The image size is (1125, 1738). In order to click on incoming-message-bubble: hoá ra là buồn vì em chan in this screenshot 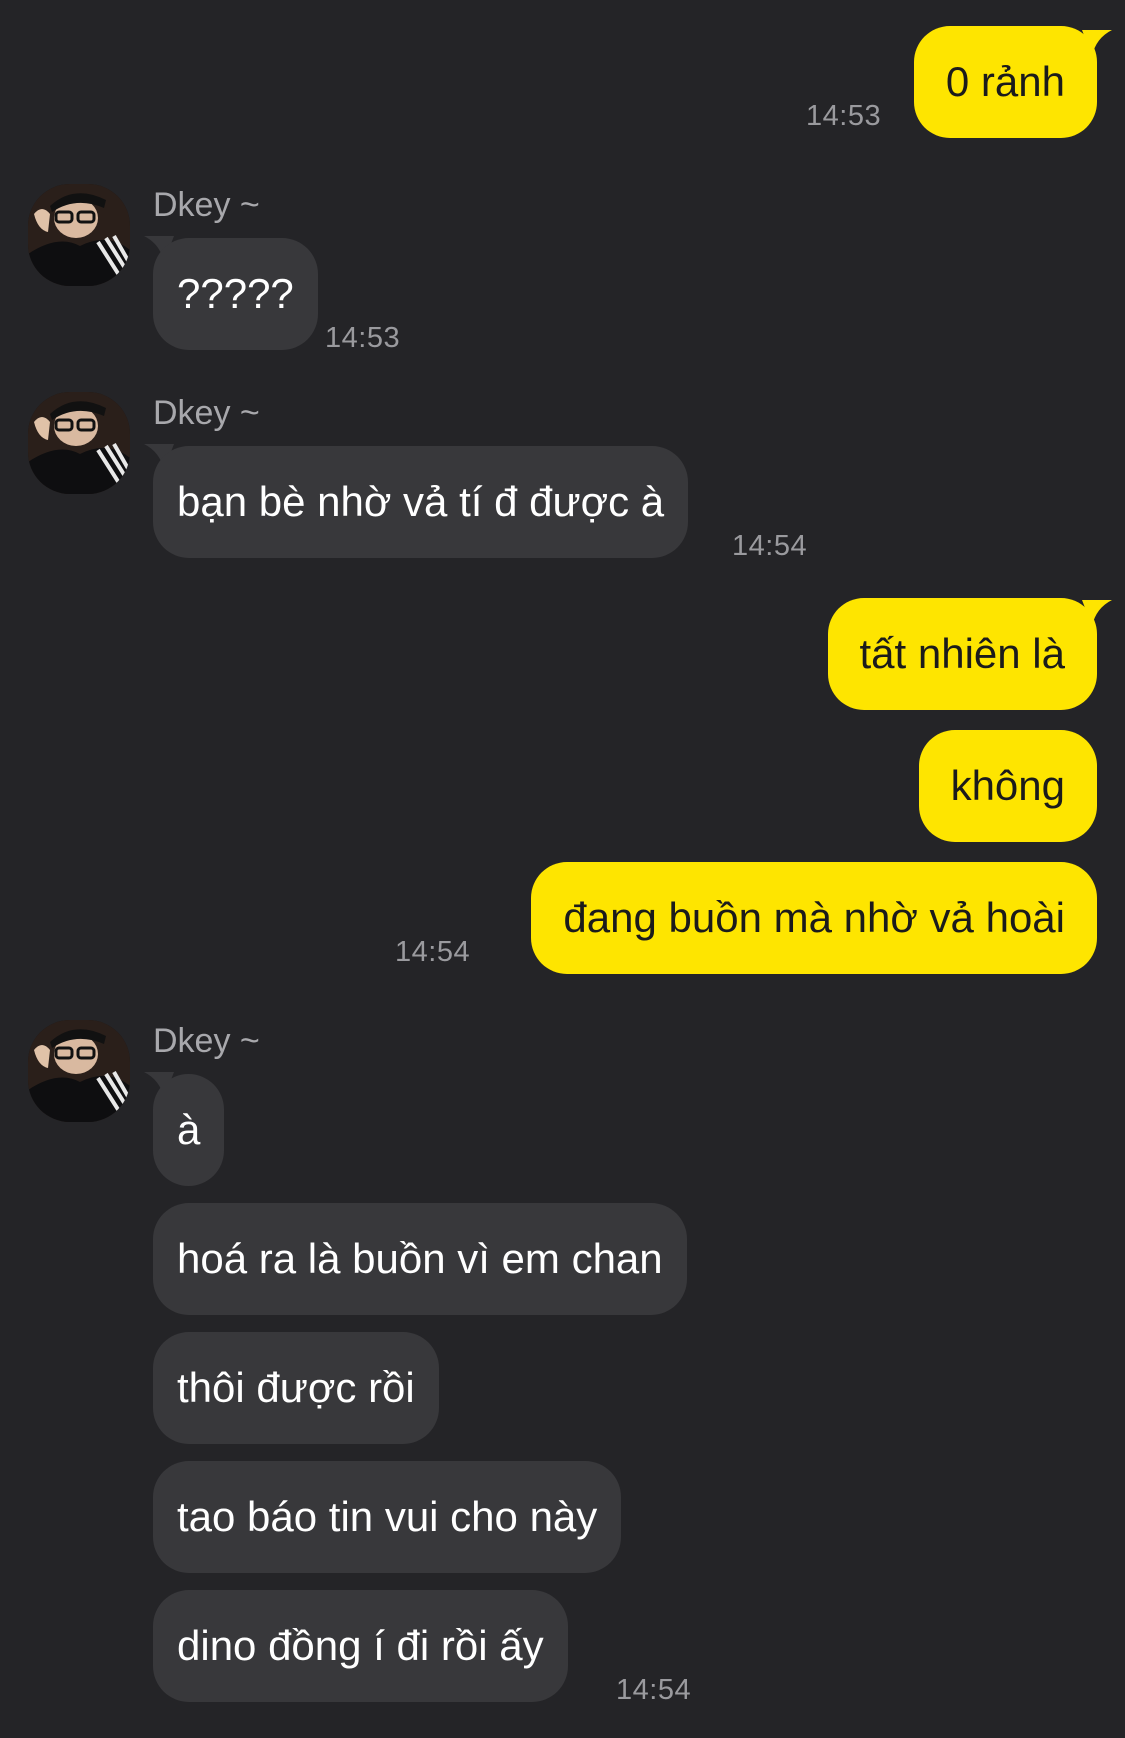, I will do `click(420, 1259)`.